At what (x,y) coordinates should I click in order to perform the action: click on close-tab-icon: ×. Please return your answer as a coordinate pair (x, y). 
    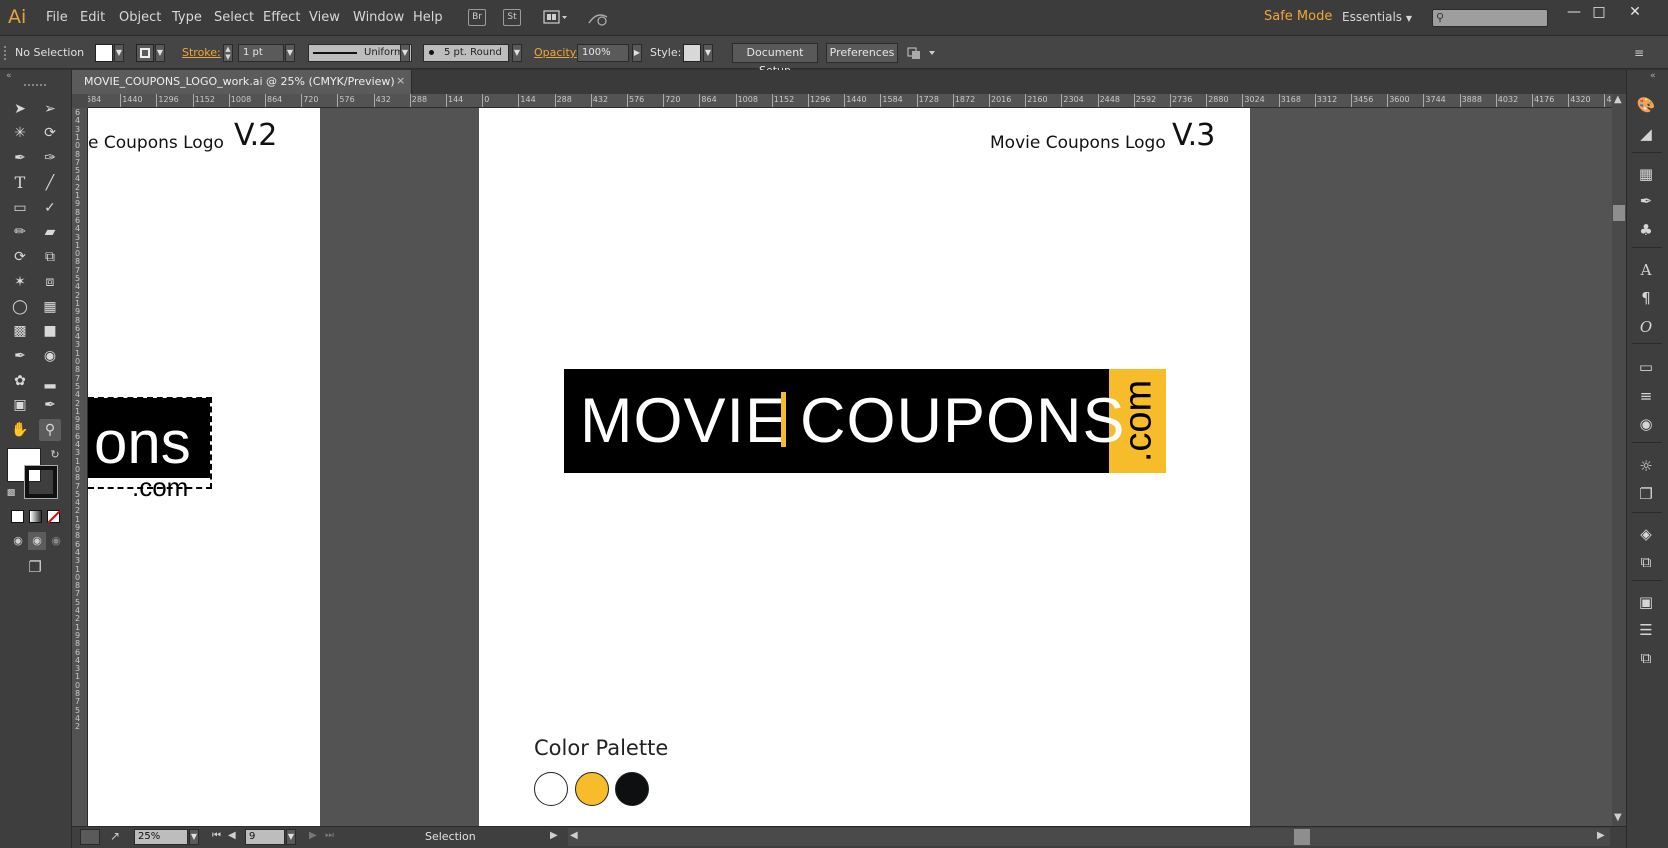
    Looking at the image, I should click on (400, 80).